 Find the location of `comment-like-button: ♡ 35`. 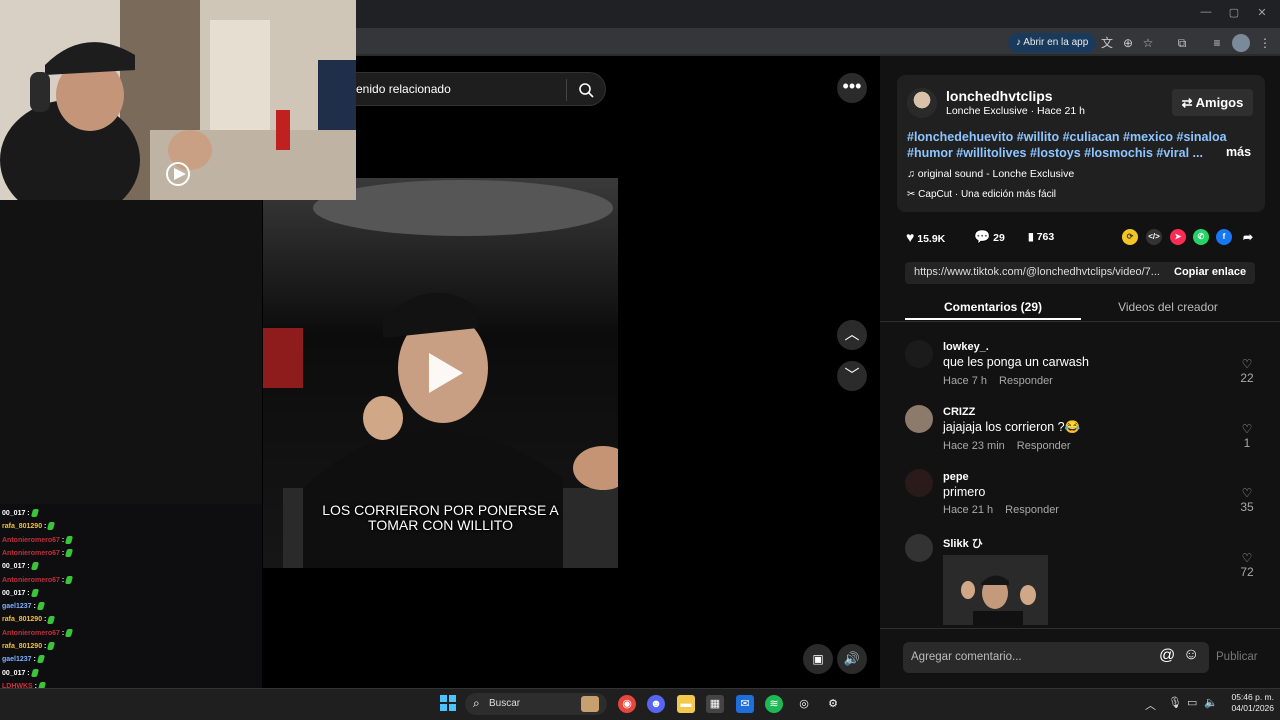

comment-like-button: ♡ 35 is located at coordinates (1247, 500).